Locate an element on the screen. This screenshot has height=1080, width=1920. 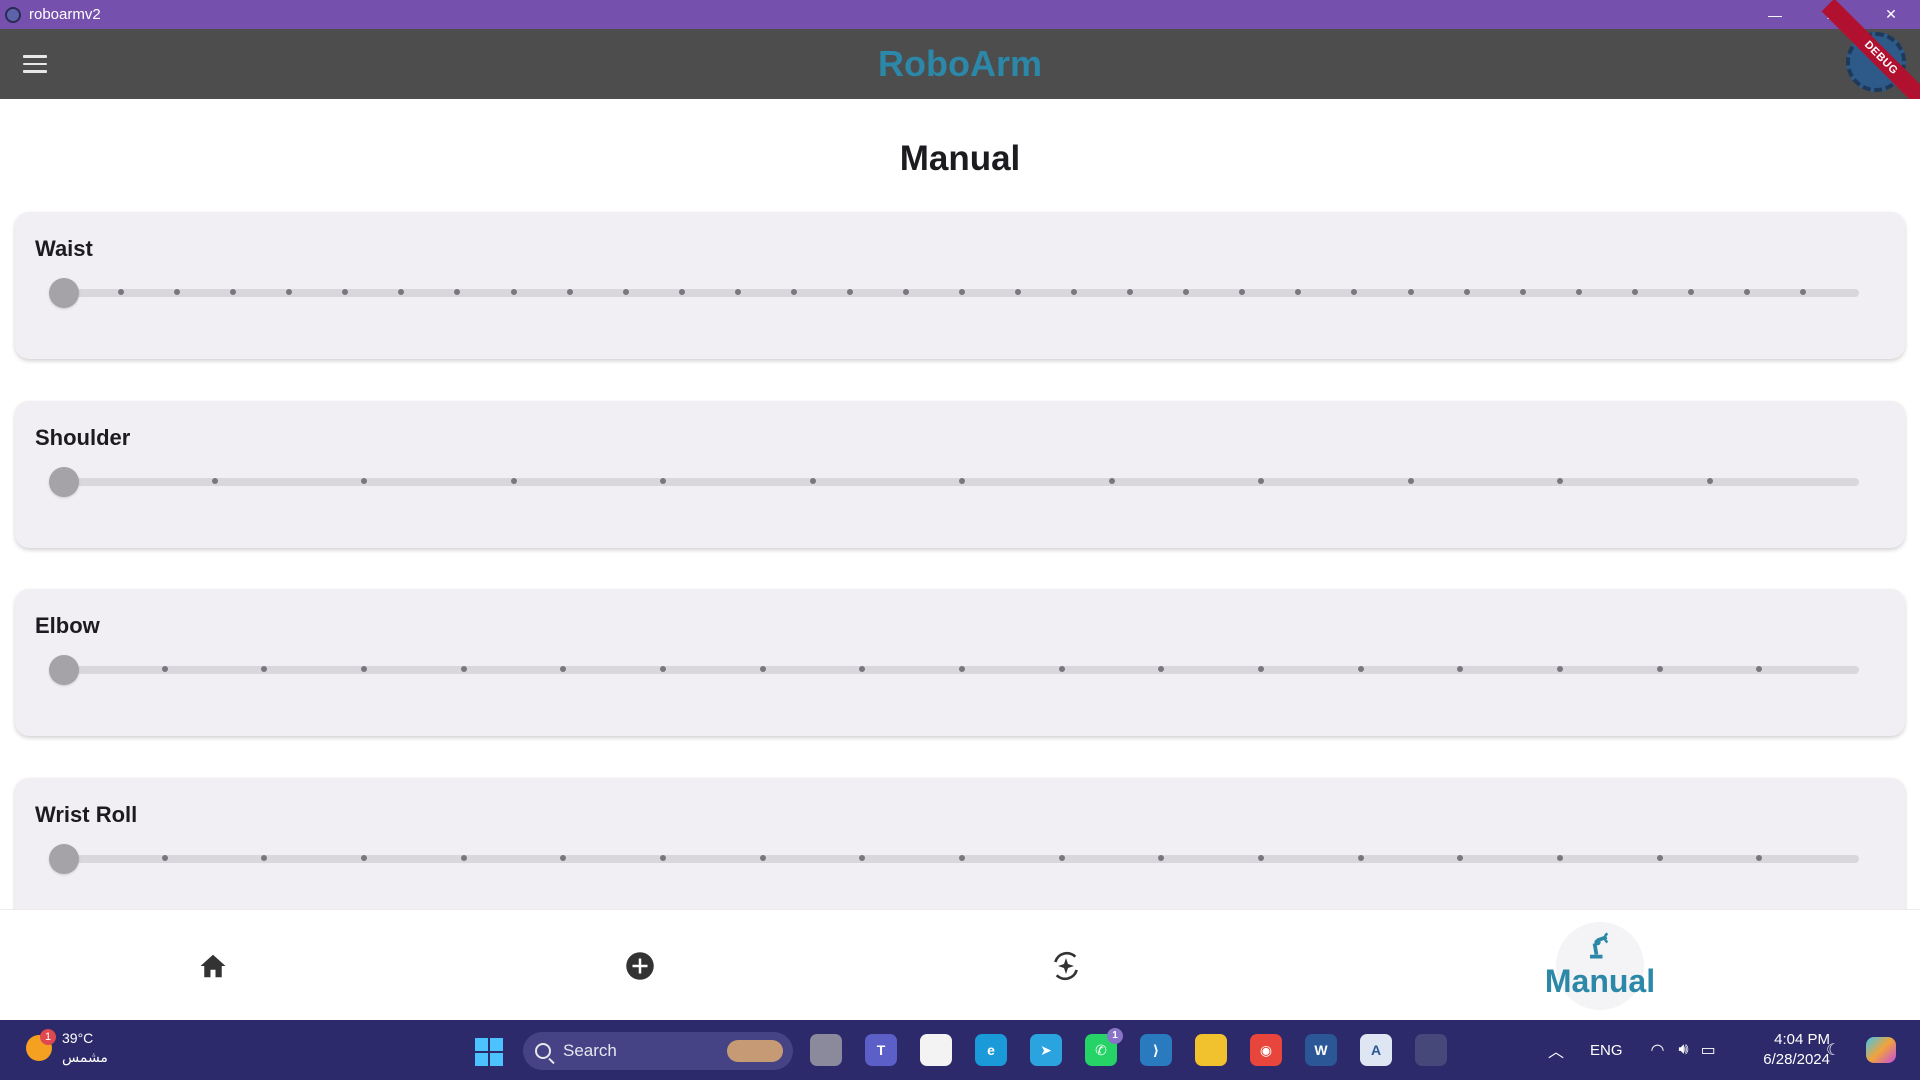
volume-icon: 🔊︎ is located at coordinates (1684, 1050).